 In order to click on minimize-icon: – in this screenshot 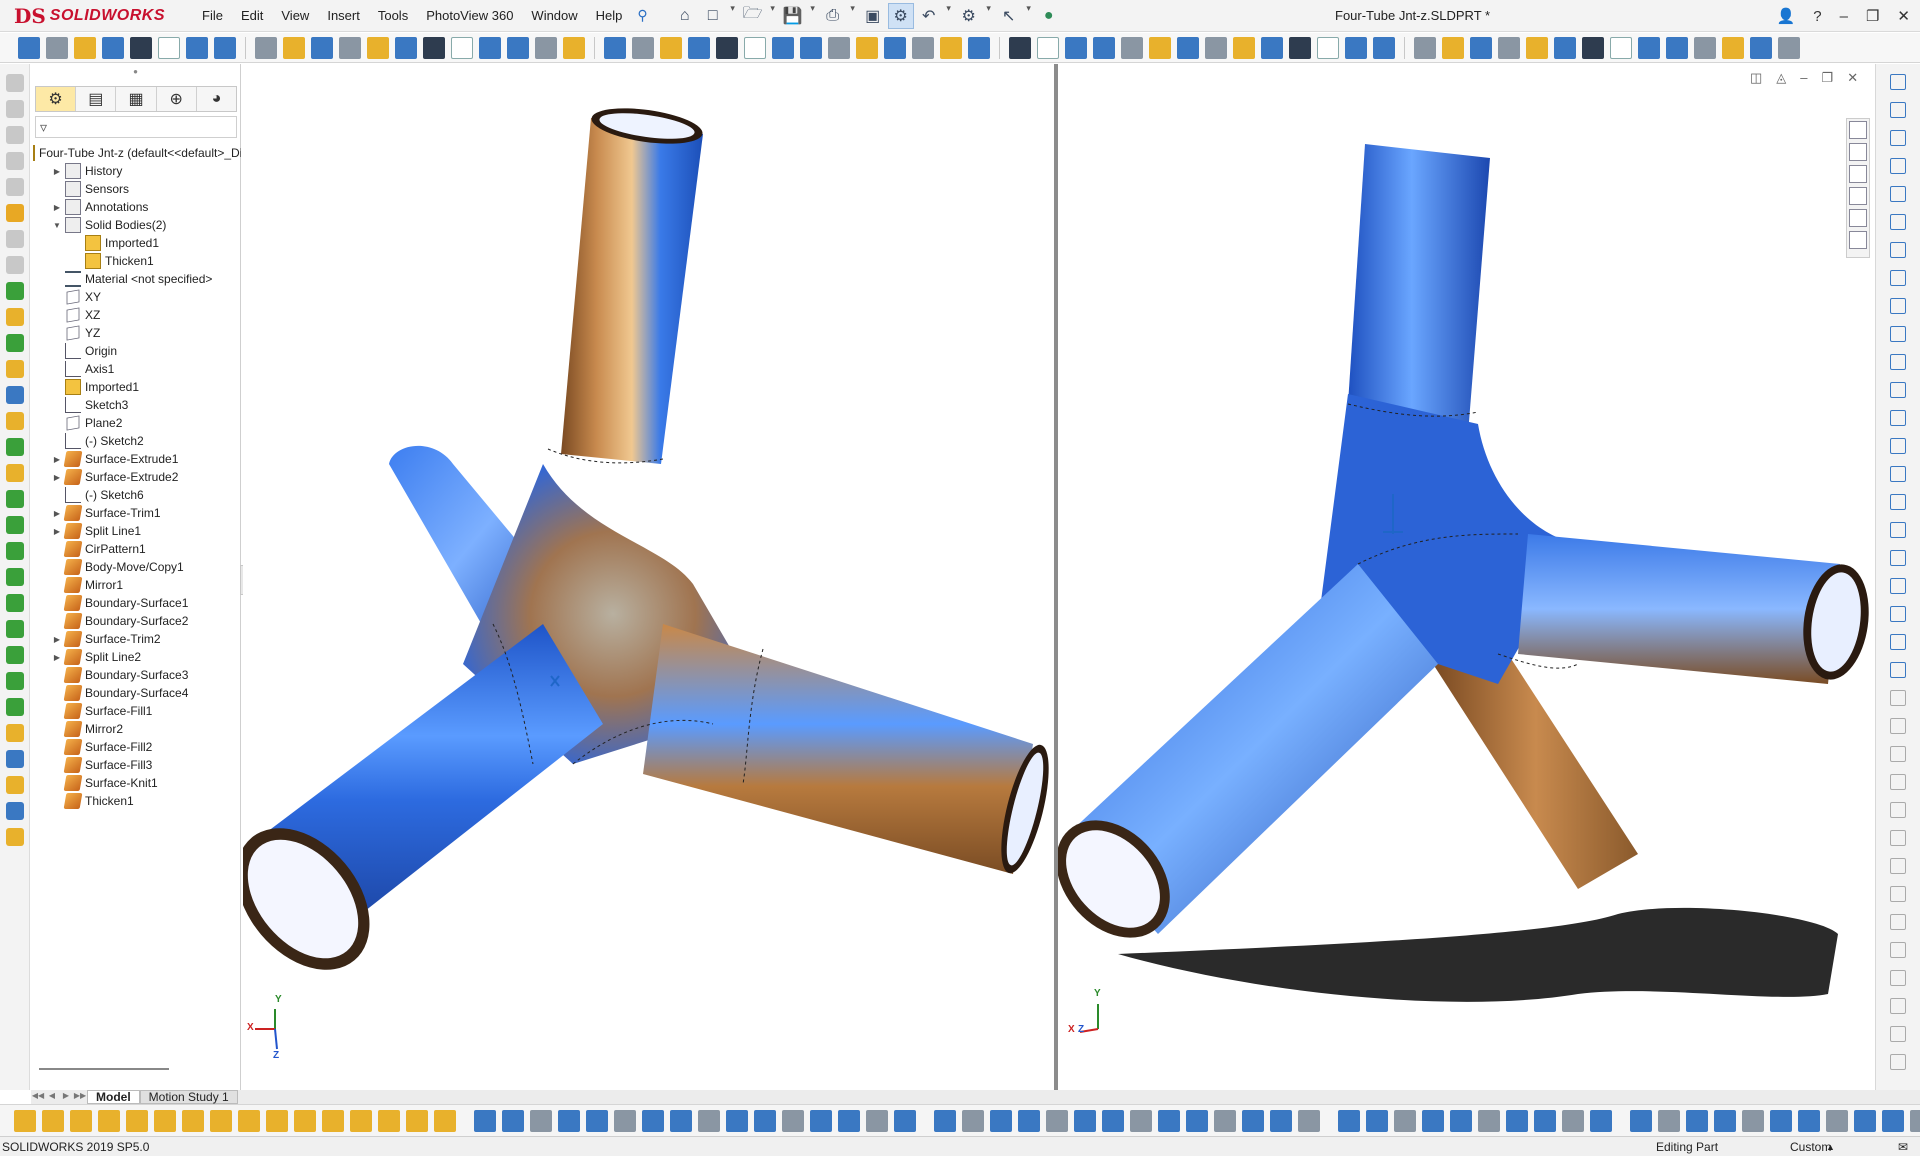, I will do `click(1844, 16)`.